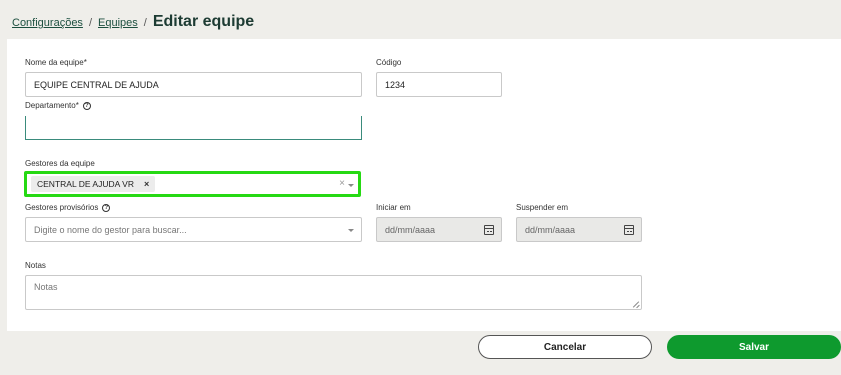 This screenshot has height=375, width=841. Describe the element at coordinates (333, 292) in the screenshot. I see `notes-textarea: Notas` at that location.